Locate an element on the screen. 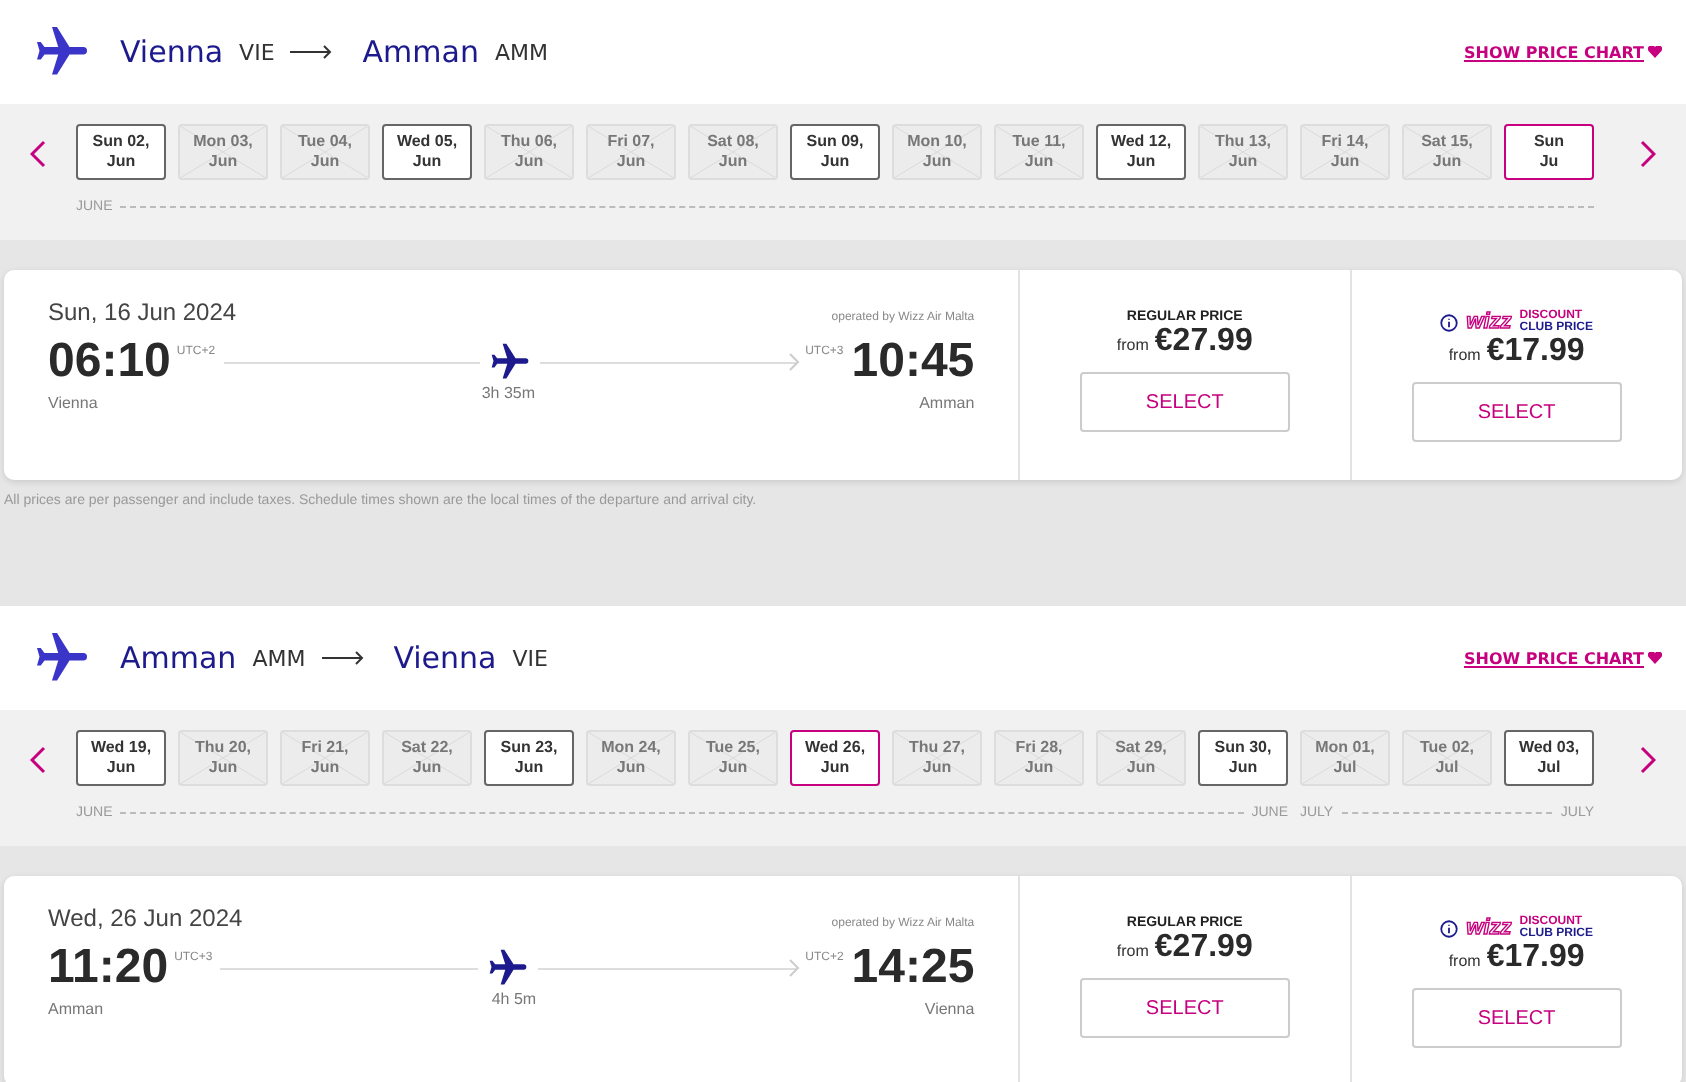 The width and height of the screenshot is (1686, 1082). departure-time: 06:10 is located at coordinates (109, 362).